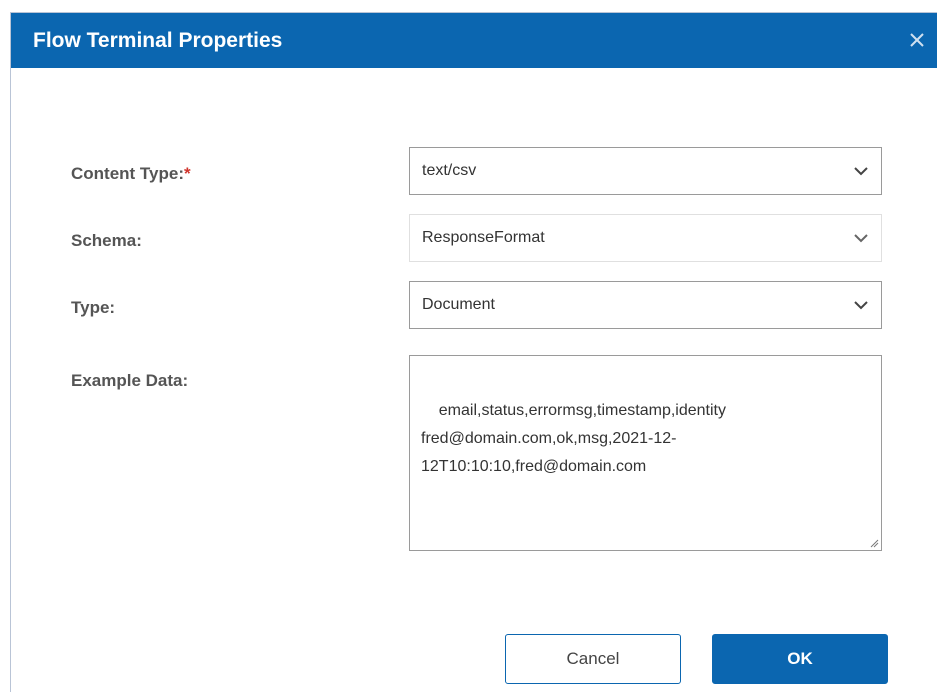 This screenshot has width=937, height=692. Describe the element at coordinates (874, 543) in the screenshot. I see `resize-handle-icon` at that location.